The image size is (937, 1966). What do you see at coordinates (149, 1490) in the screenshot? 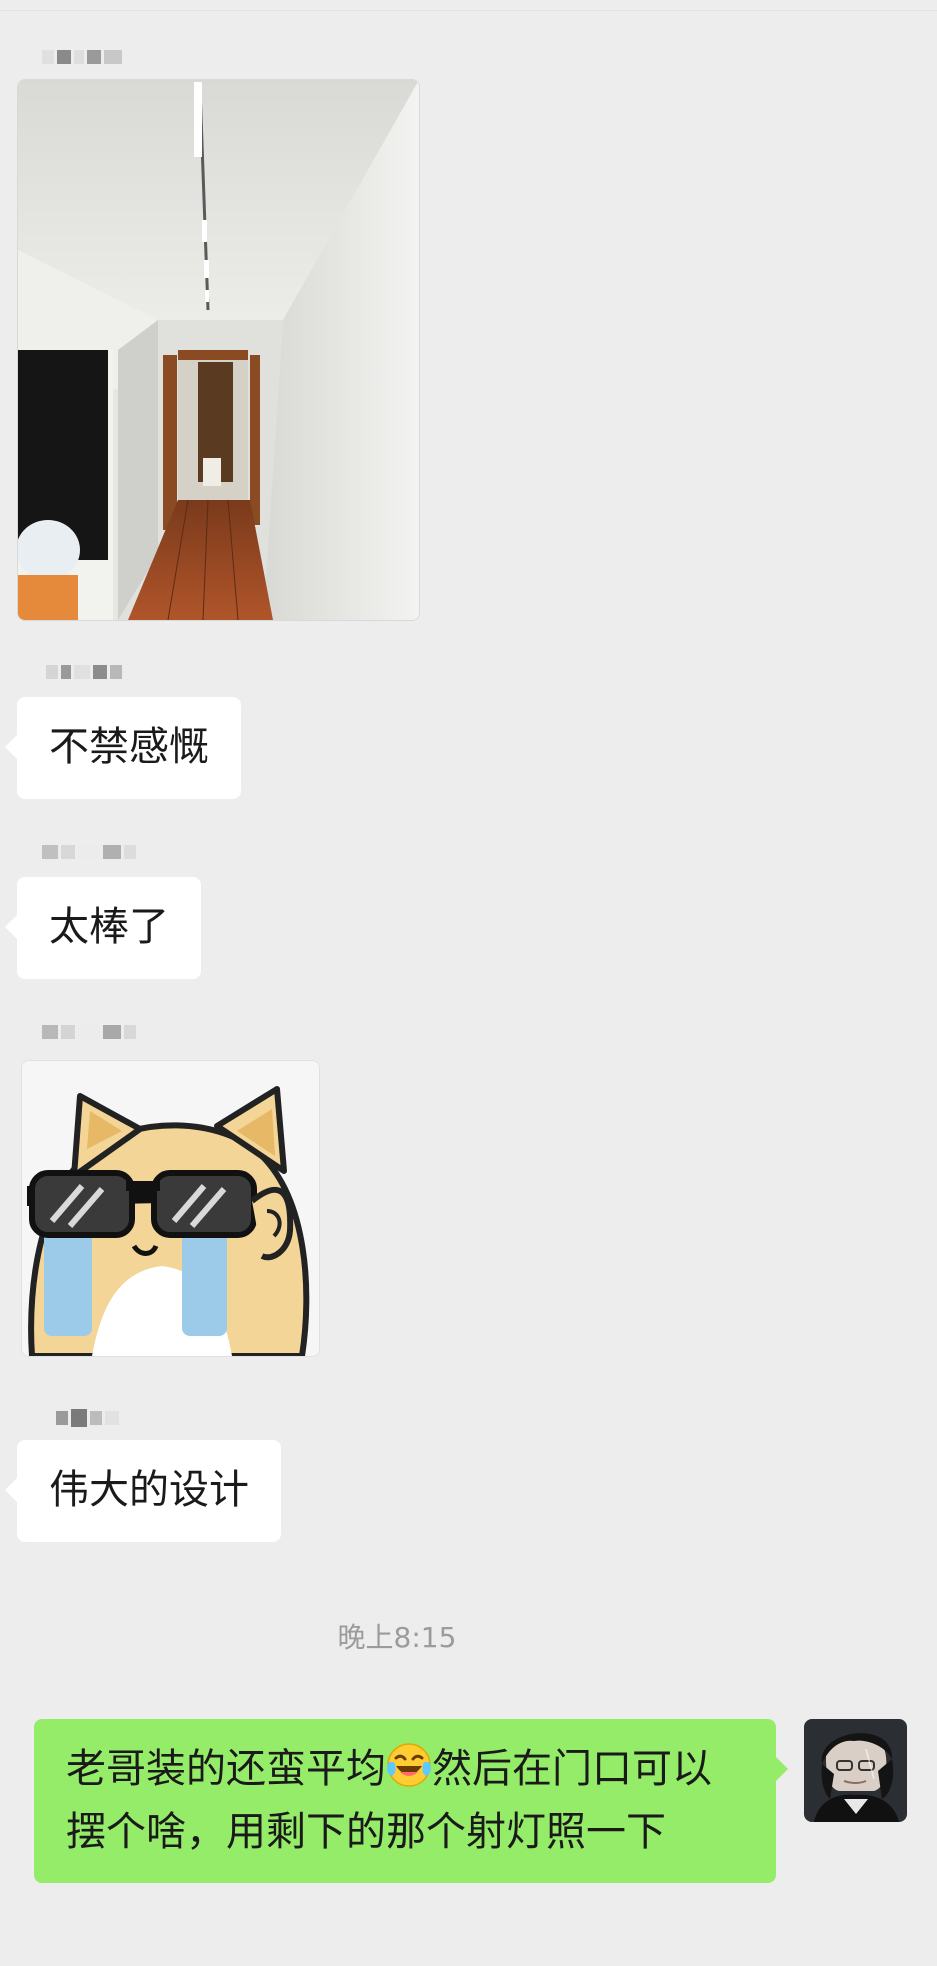
I see `message-text: 伟大的设计` at bounding box center [149, 1490].